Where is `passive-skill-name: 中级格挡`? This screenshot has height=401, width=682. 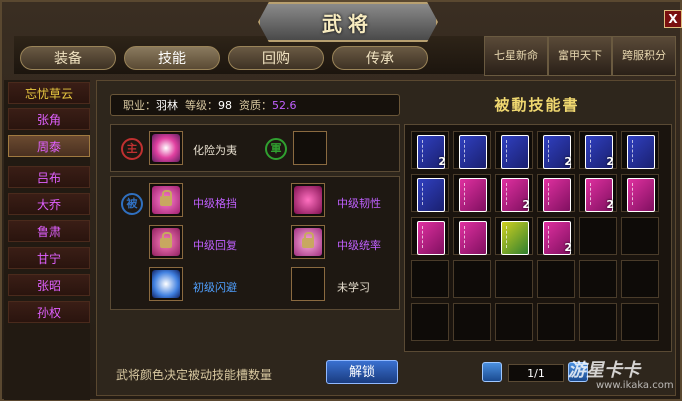 passive-skill-name: 中级格挡 is located at coordinates (215, 203).